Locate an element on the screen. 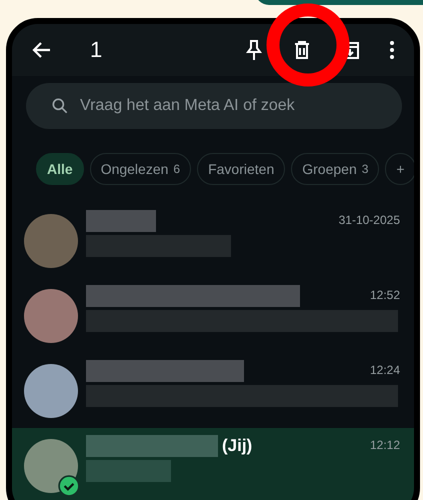 The width and height of the screenshot is (423, 500). filter-chip: Ongelezen 6 is located at coordinates (141, 169).